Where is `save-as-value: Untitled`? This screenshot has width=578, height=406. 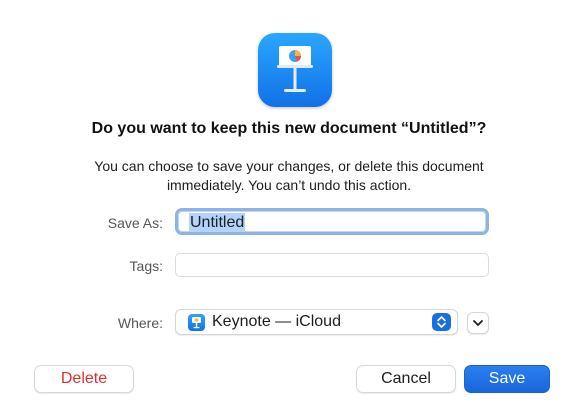 save-as-value: Untitled is located at coordinates (217, 222).